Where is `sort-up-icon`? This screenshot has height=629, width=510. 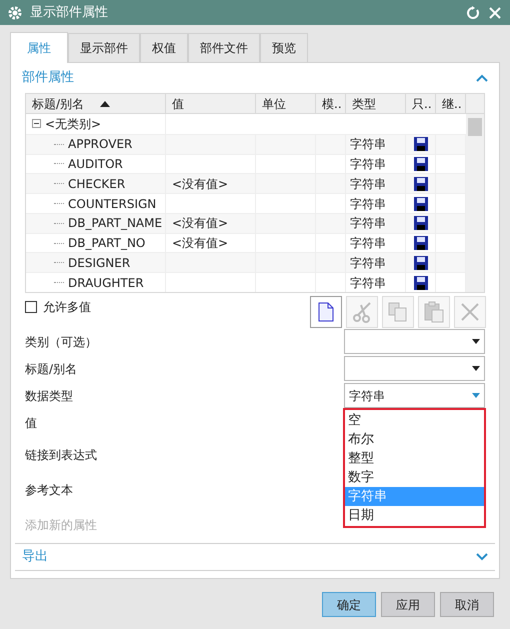
sort-up-icon is located at coordinates (105, 103).